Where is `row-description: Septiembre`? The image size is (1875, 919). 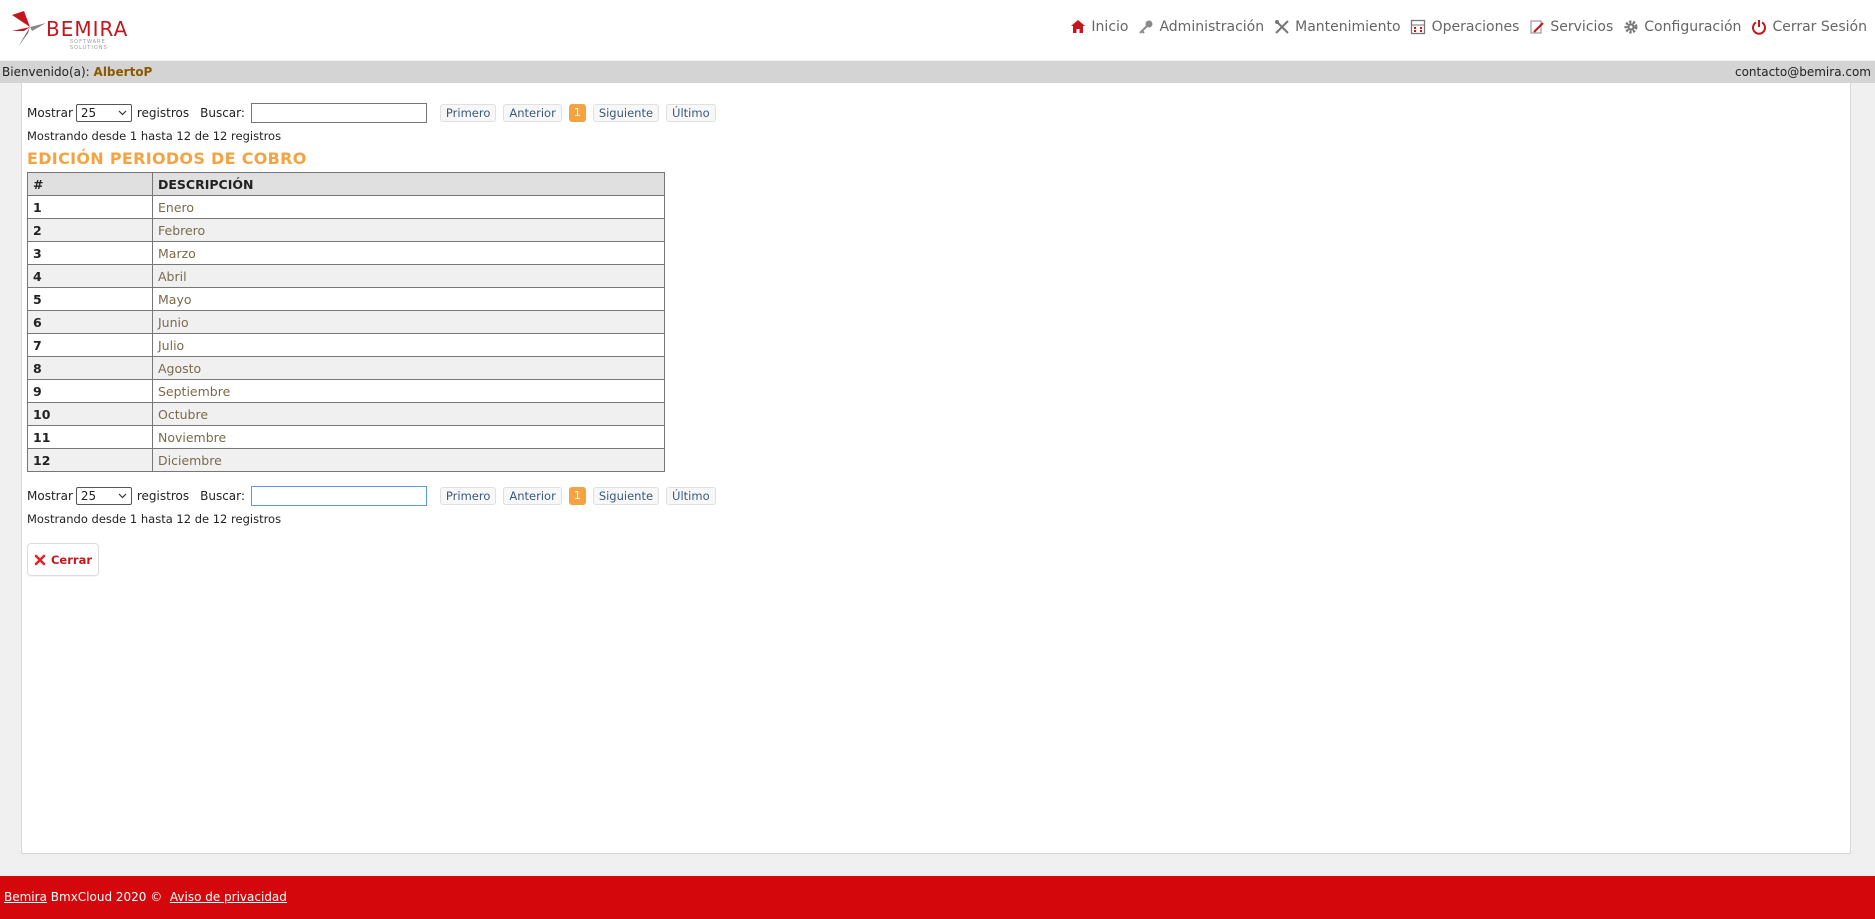 row-description: Septiembre is located at coordinates (408, 391).